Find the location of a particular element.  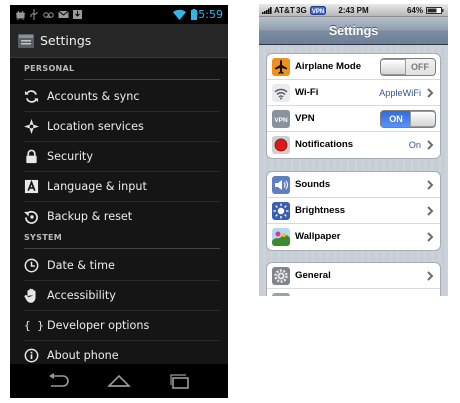

brightness-icon is located at coordinates (281, 211).